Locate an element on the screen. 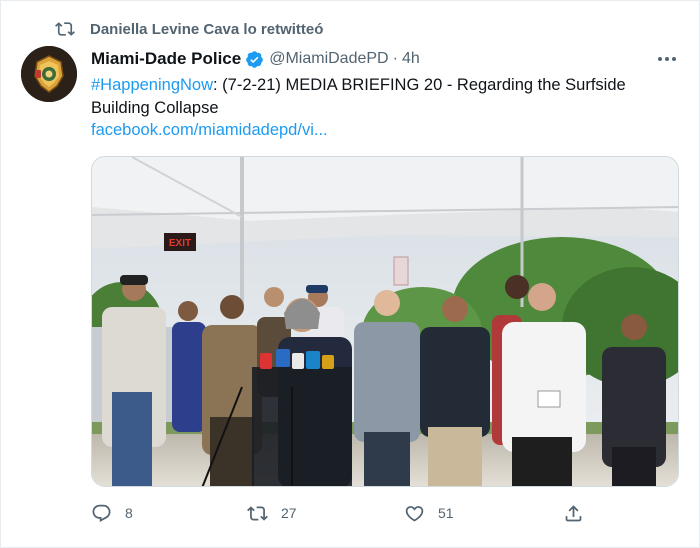  retweet-count: 27 is located at coordinates (289, 513).